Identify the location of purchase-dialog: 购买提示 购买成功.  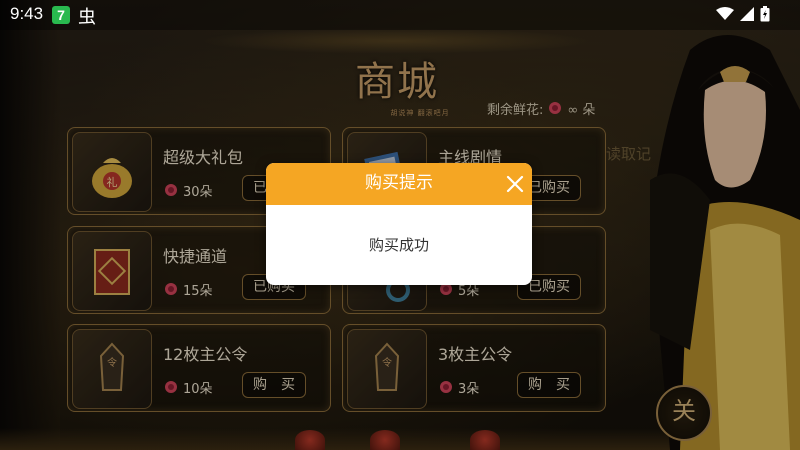
(399, 224).